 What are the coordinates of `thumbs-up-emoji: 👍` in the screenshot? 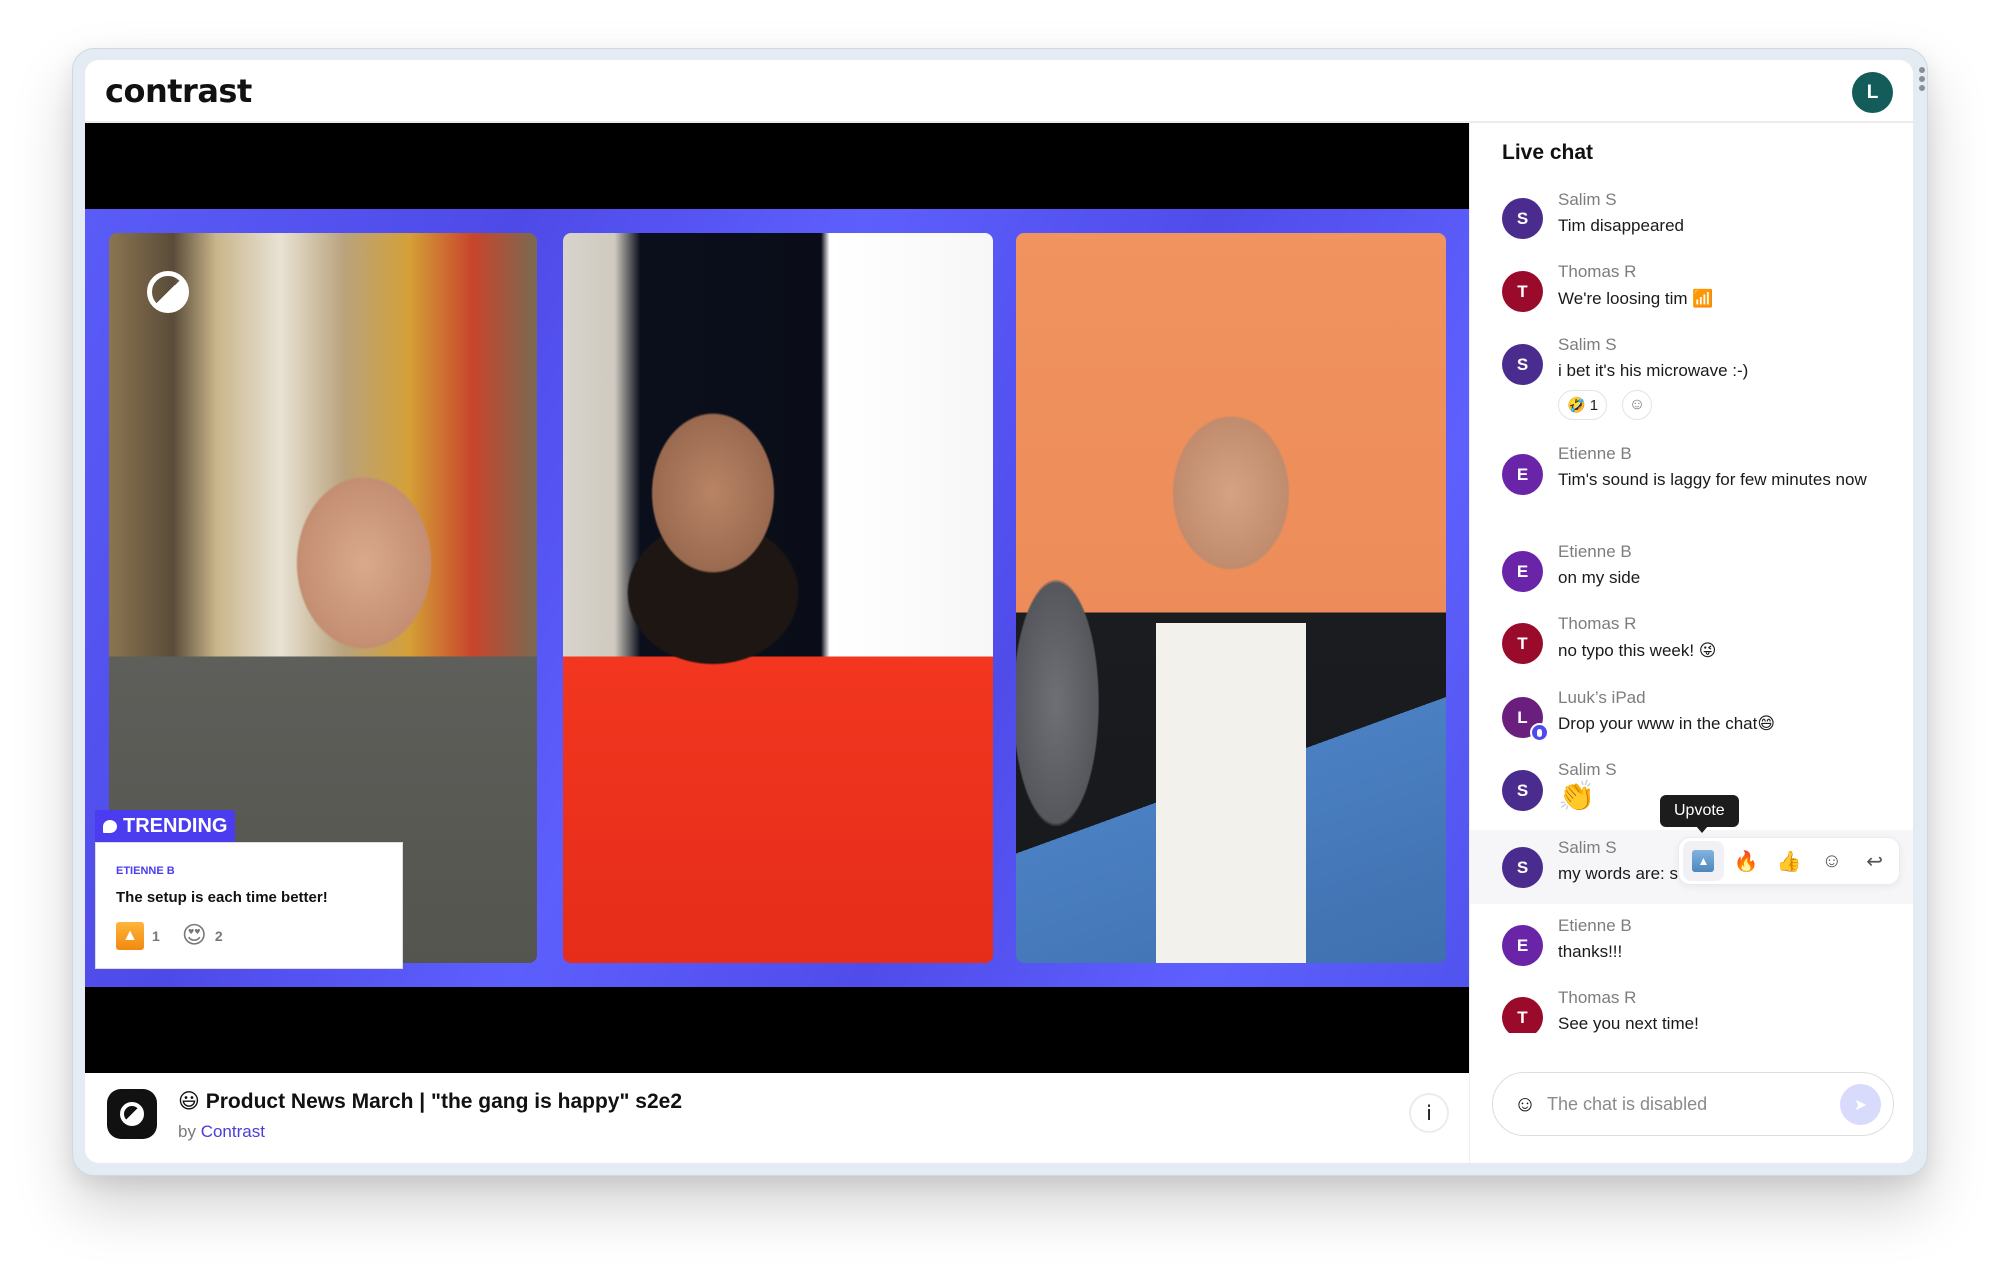 It's located at (1789, 861).